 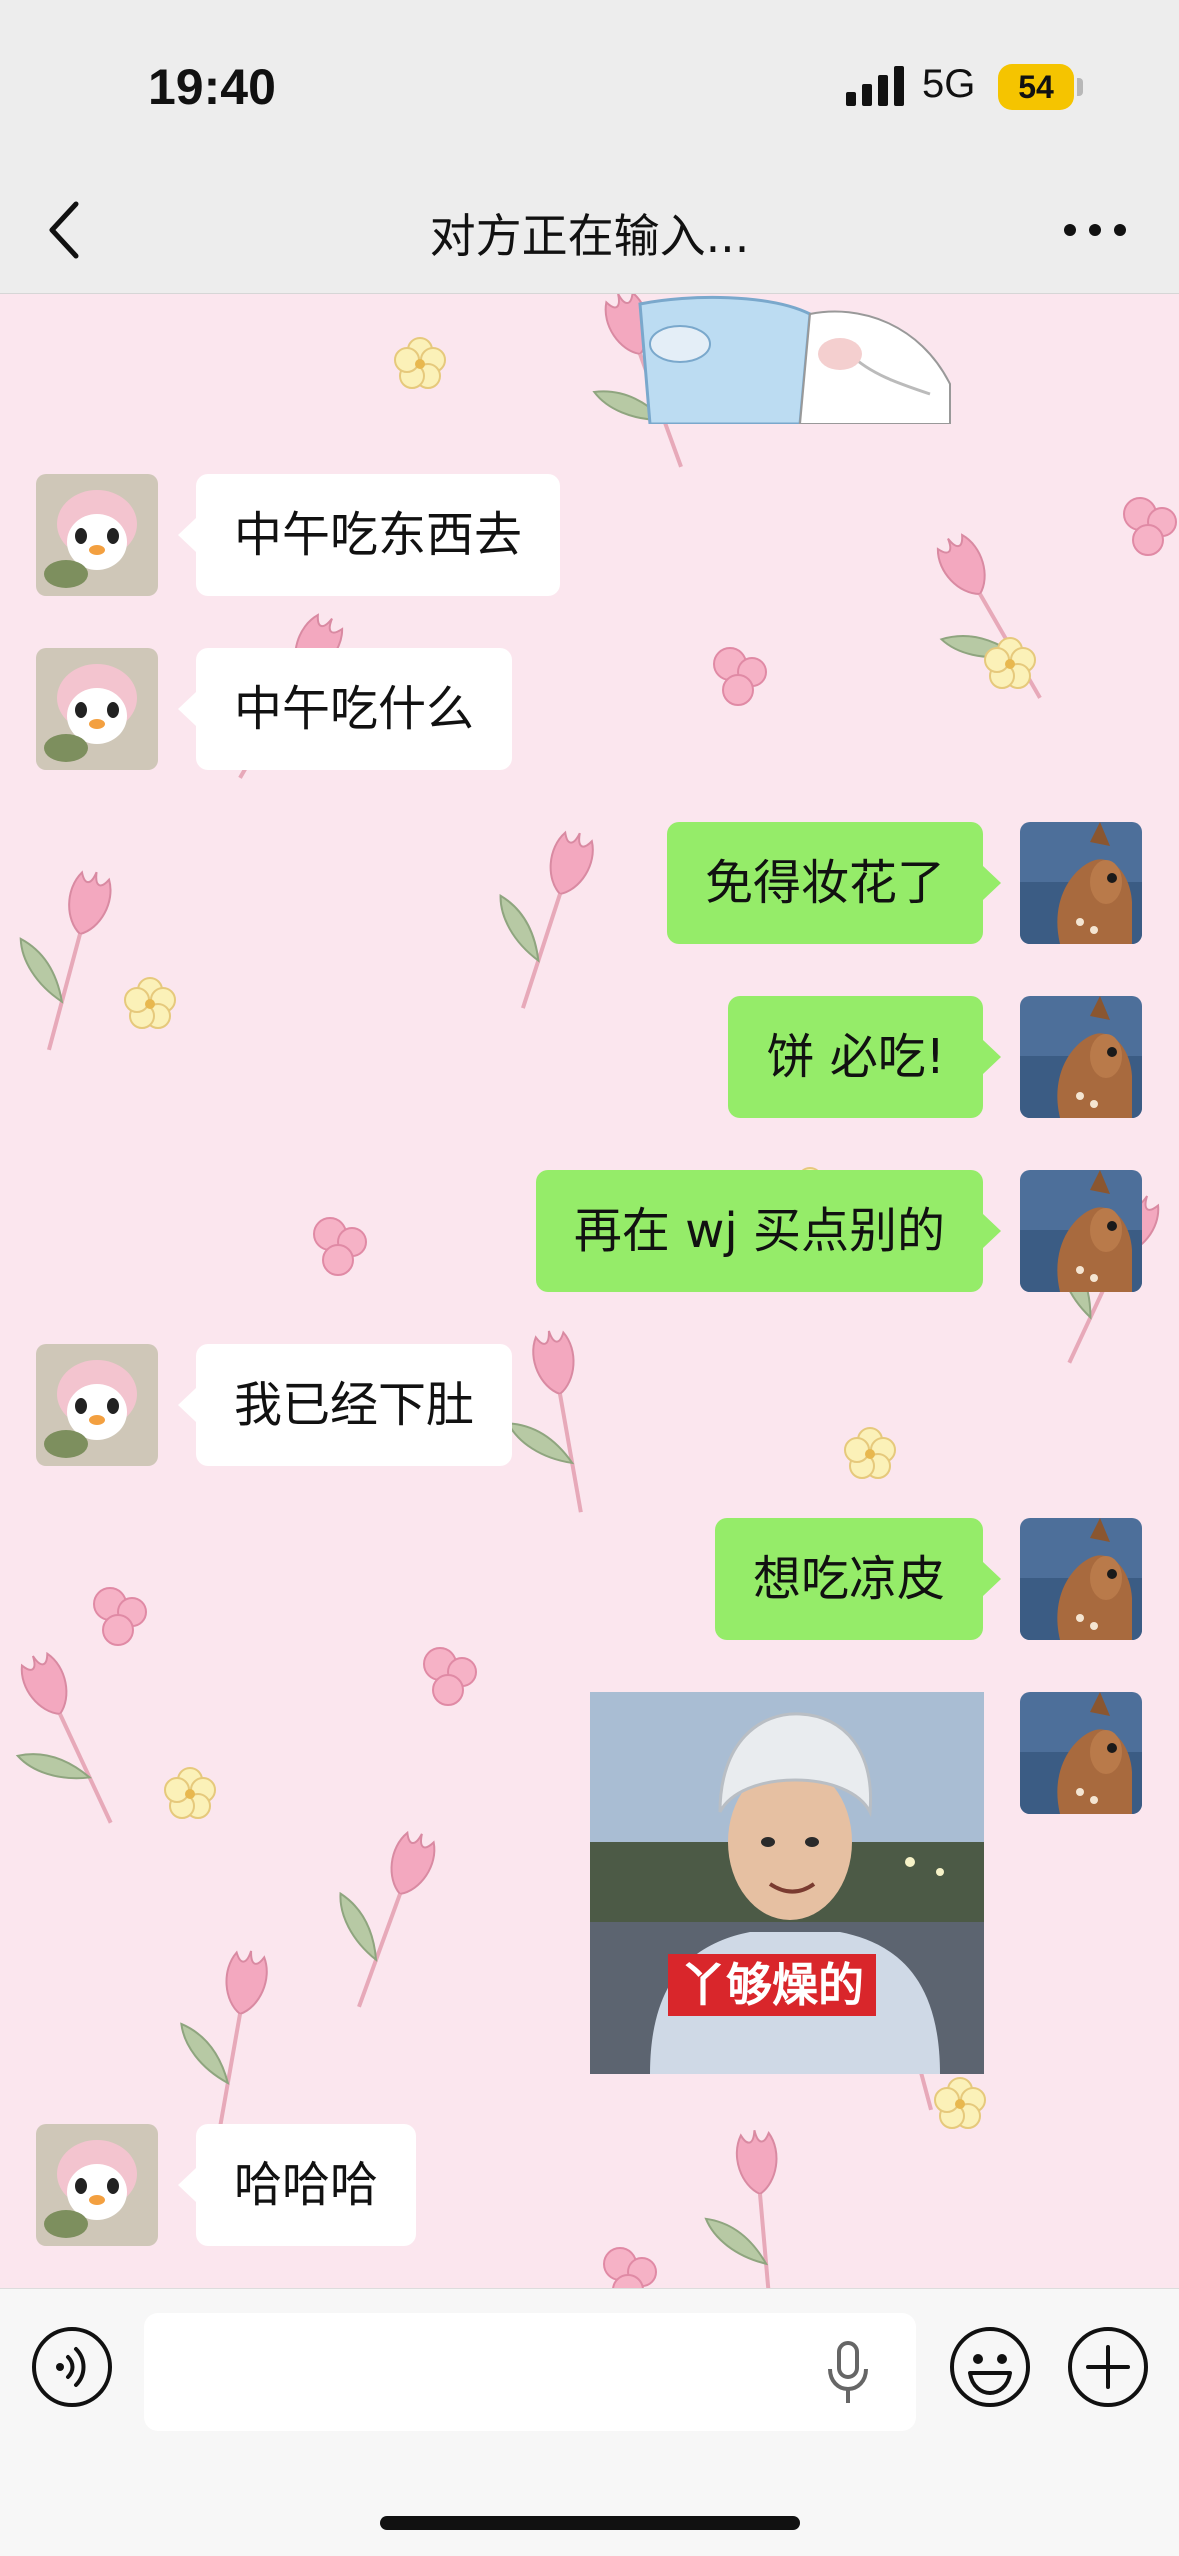 What do you see at coordinates (589, 85) in the screenshot?
I see `status-bar: 19:40 5G 54` at bounding box center [589, 85].